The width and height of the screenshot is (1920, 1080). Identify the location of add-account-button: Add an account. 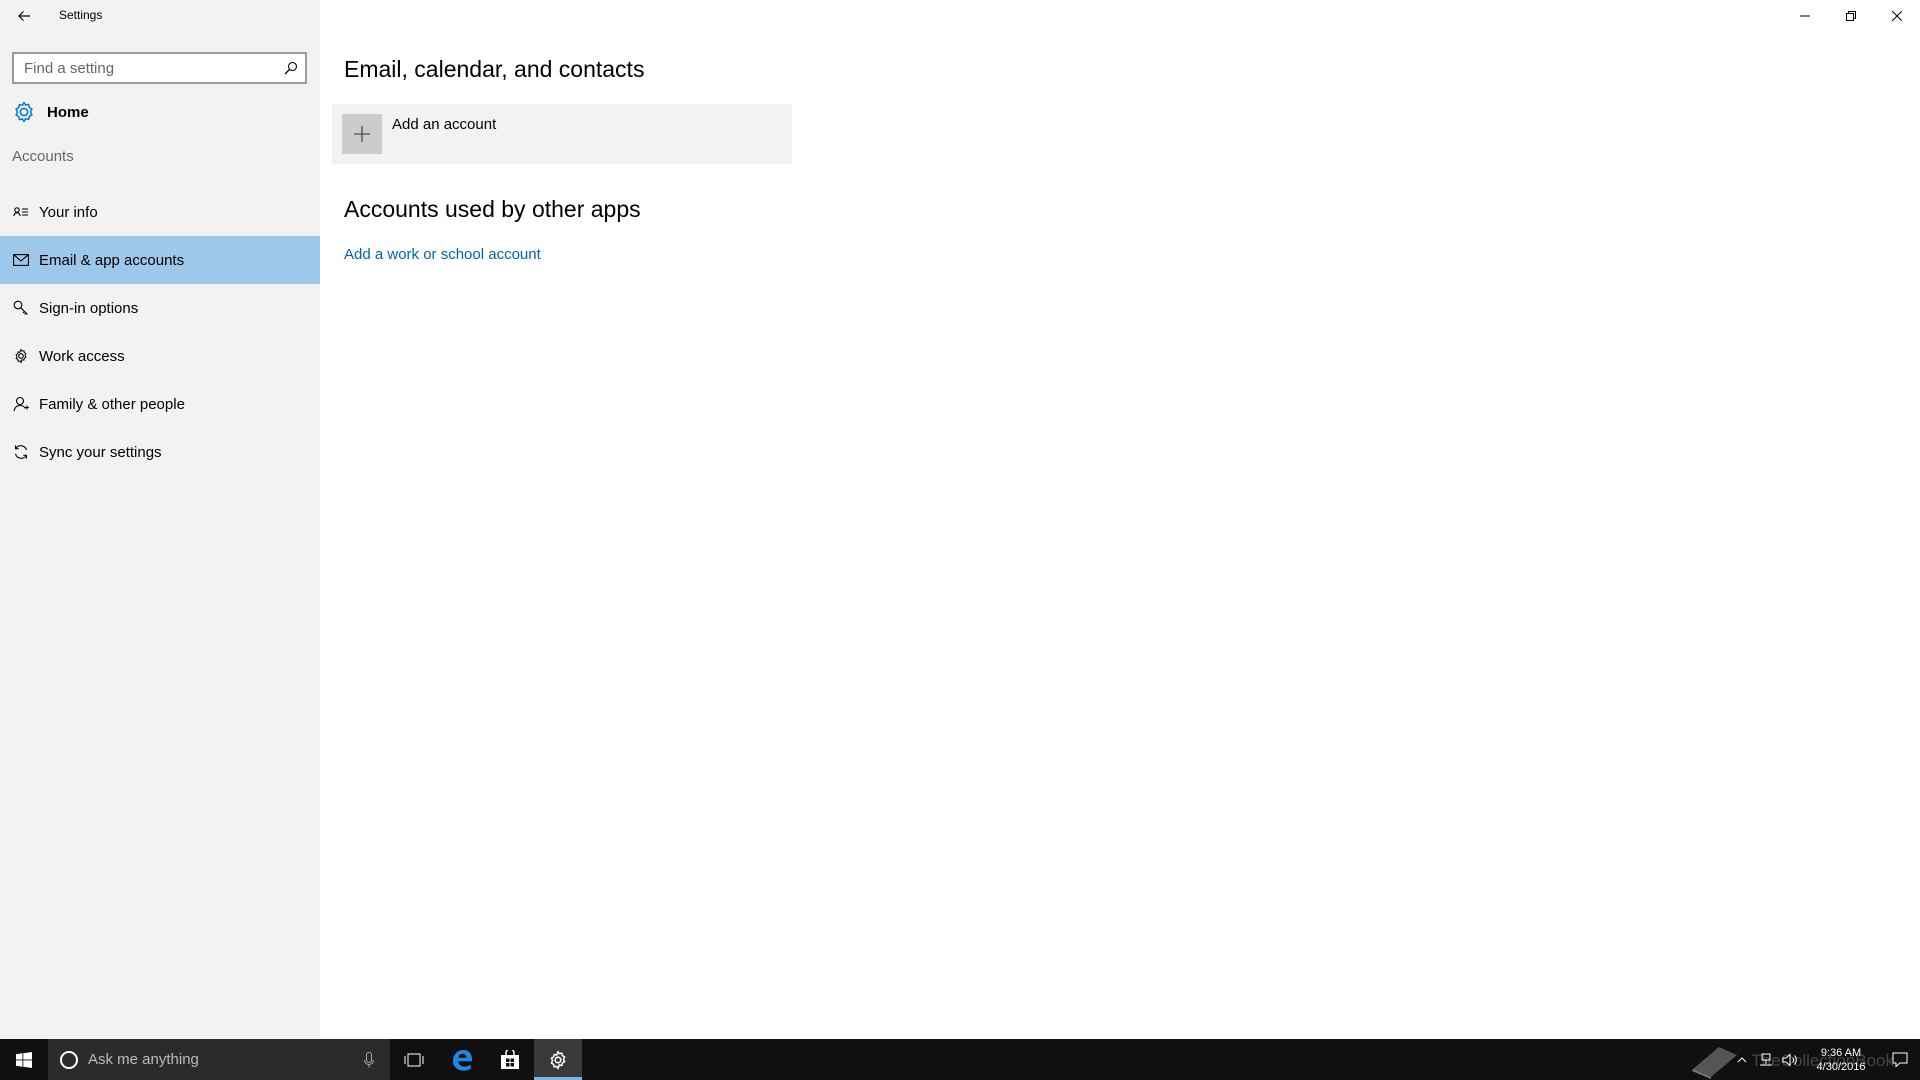
(562, 134).